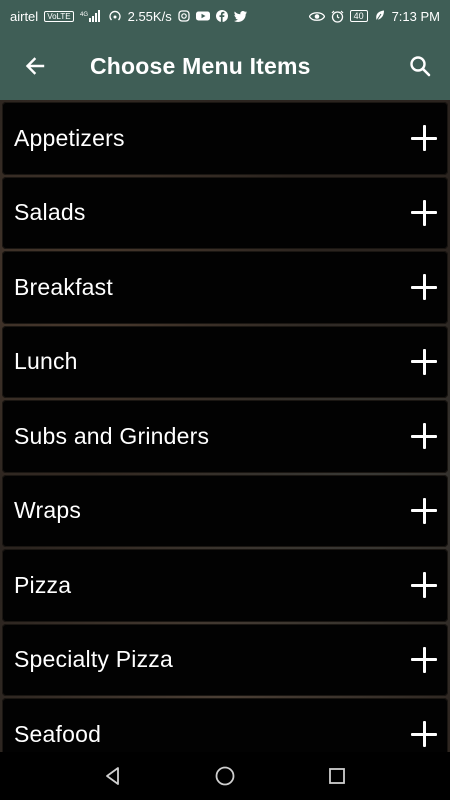 This screenshot has height=800, width=450. Describe the element at coordinates (91, 16) in the screenshot. I see `signal-icon: 4G` at that location.